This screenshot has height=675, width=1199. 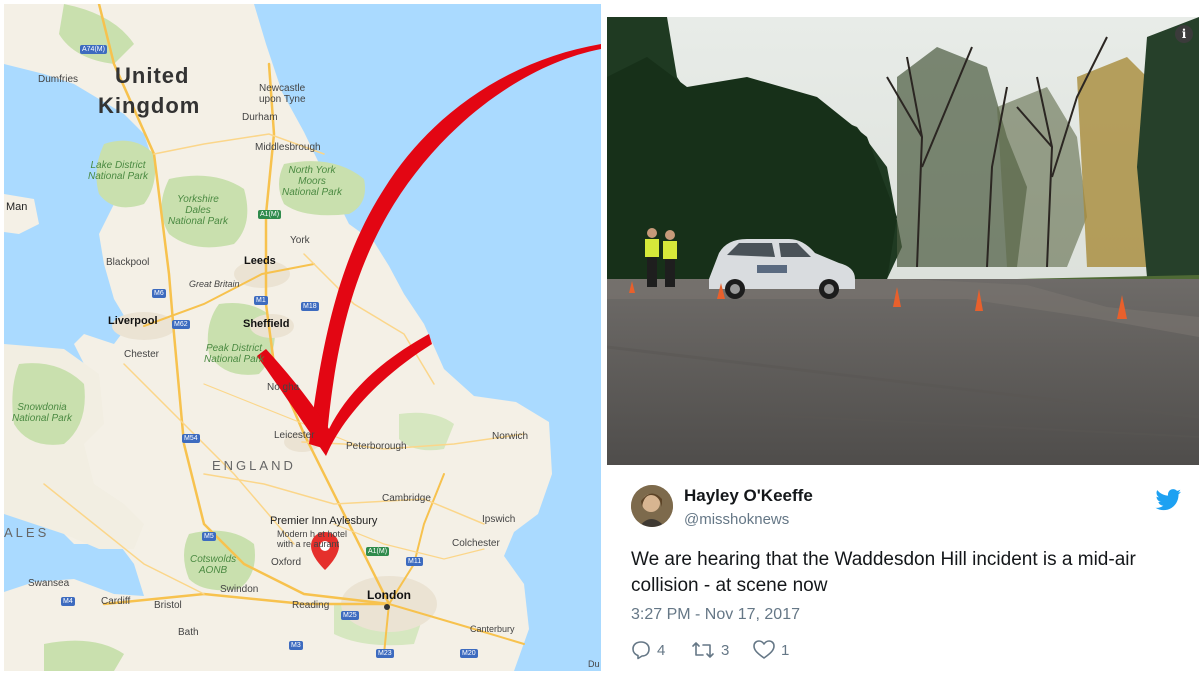 What do you see at coordinates (58, 79) in the screenshot?
I see `place-dumfries: Dumfries` at bounding box center [58, 79].